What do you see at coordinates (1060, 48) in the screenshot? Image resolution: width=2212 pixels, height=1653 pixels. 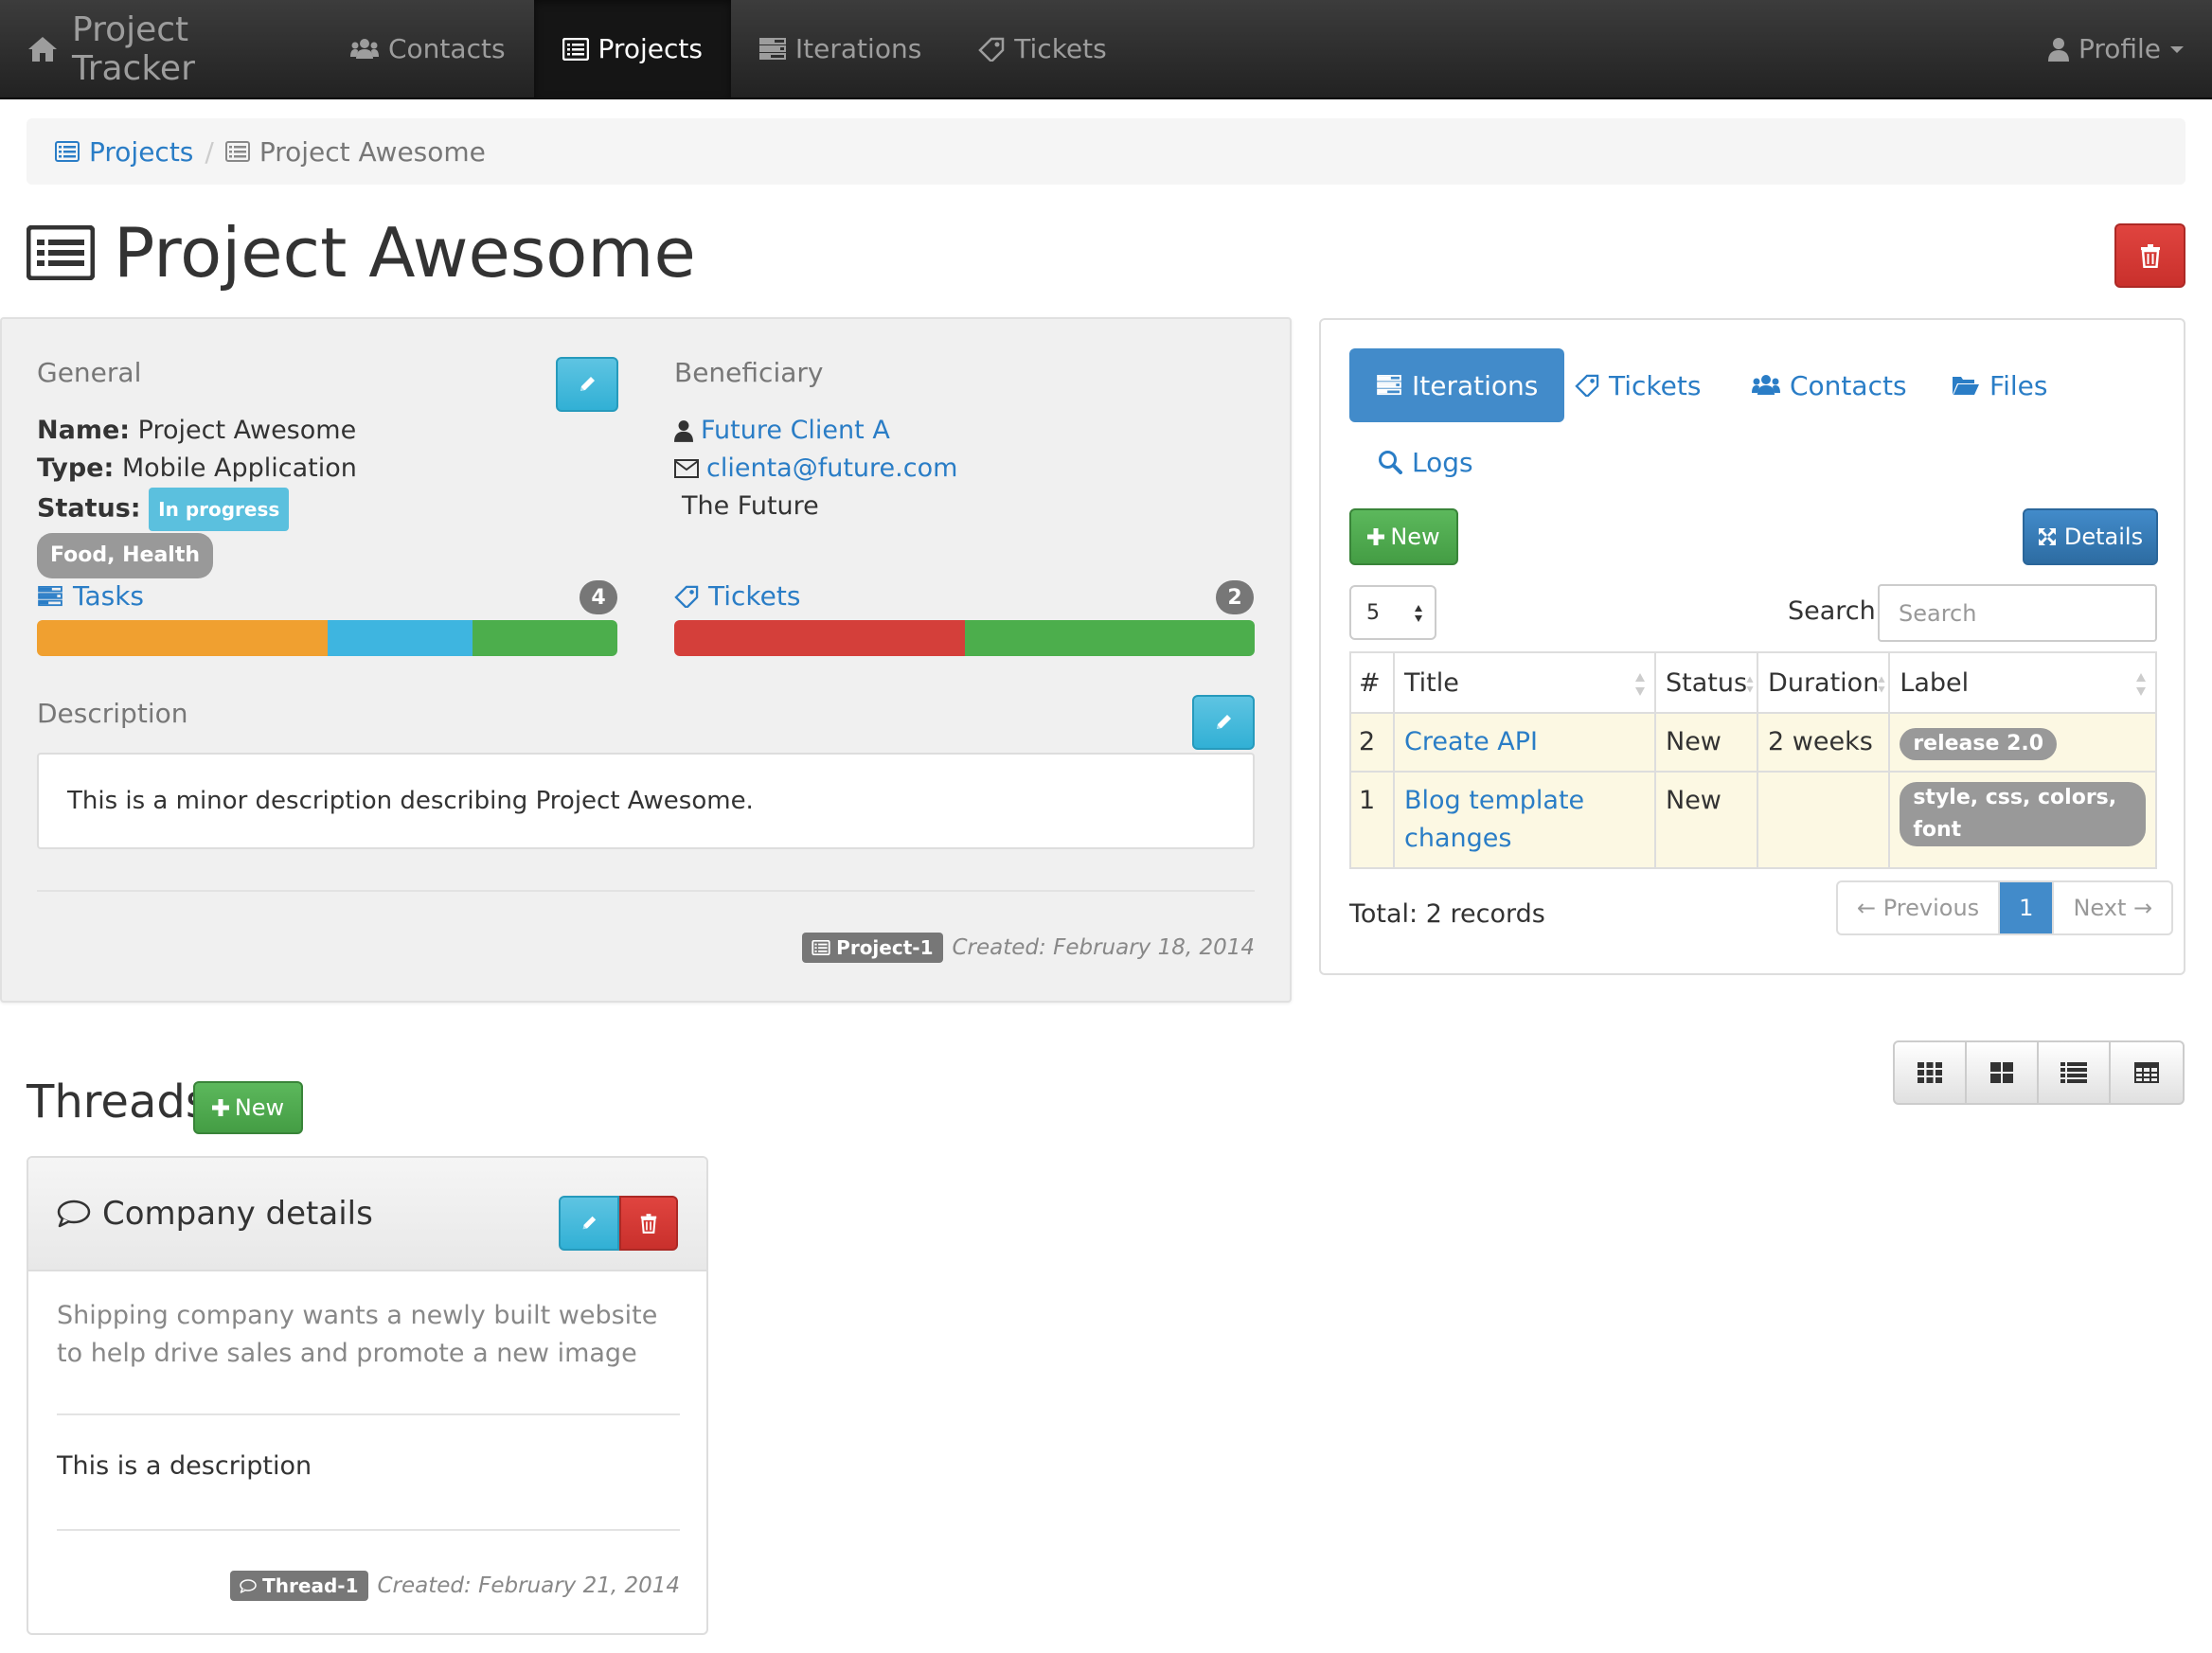 I see `nav-tickets-label: Tickets` at bounding box center [1060, 48].